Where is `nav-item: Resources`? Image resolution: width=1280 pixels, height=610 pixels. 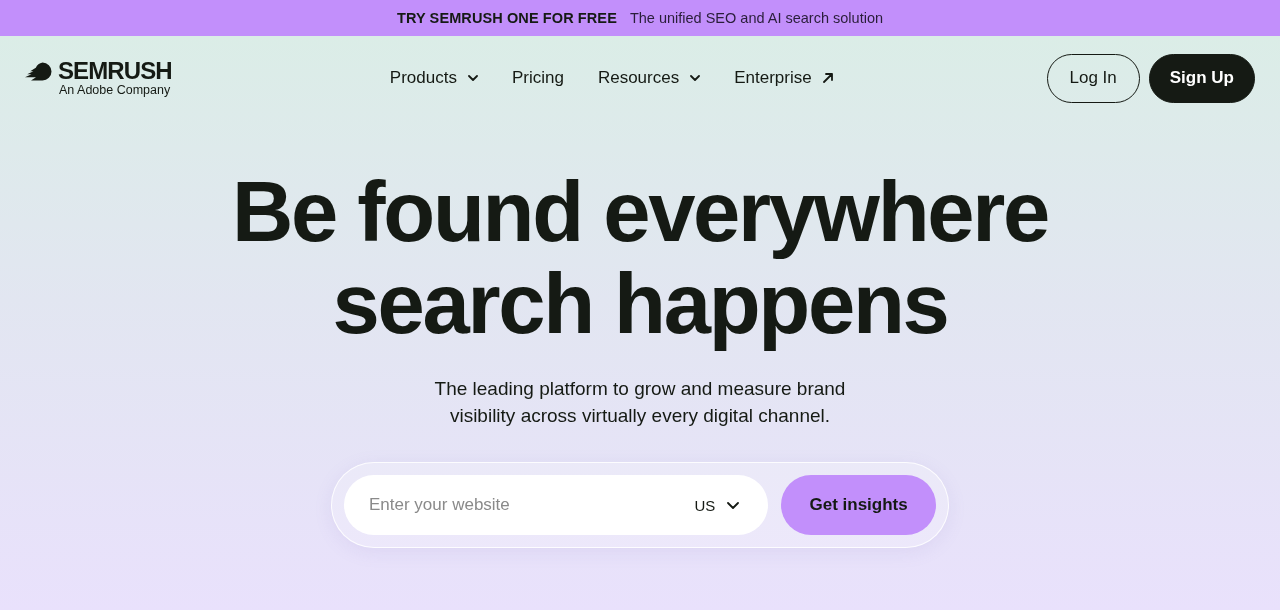
nav-item: Resources is located at coordinates (649, 78).